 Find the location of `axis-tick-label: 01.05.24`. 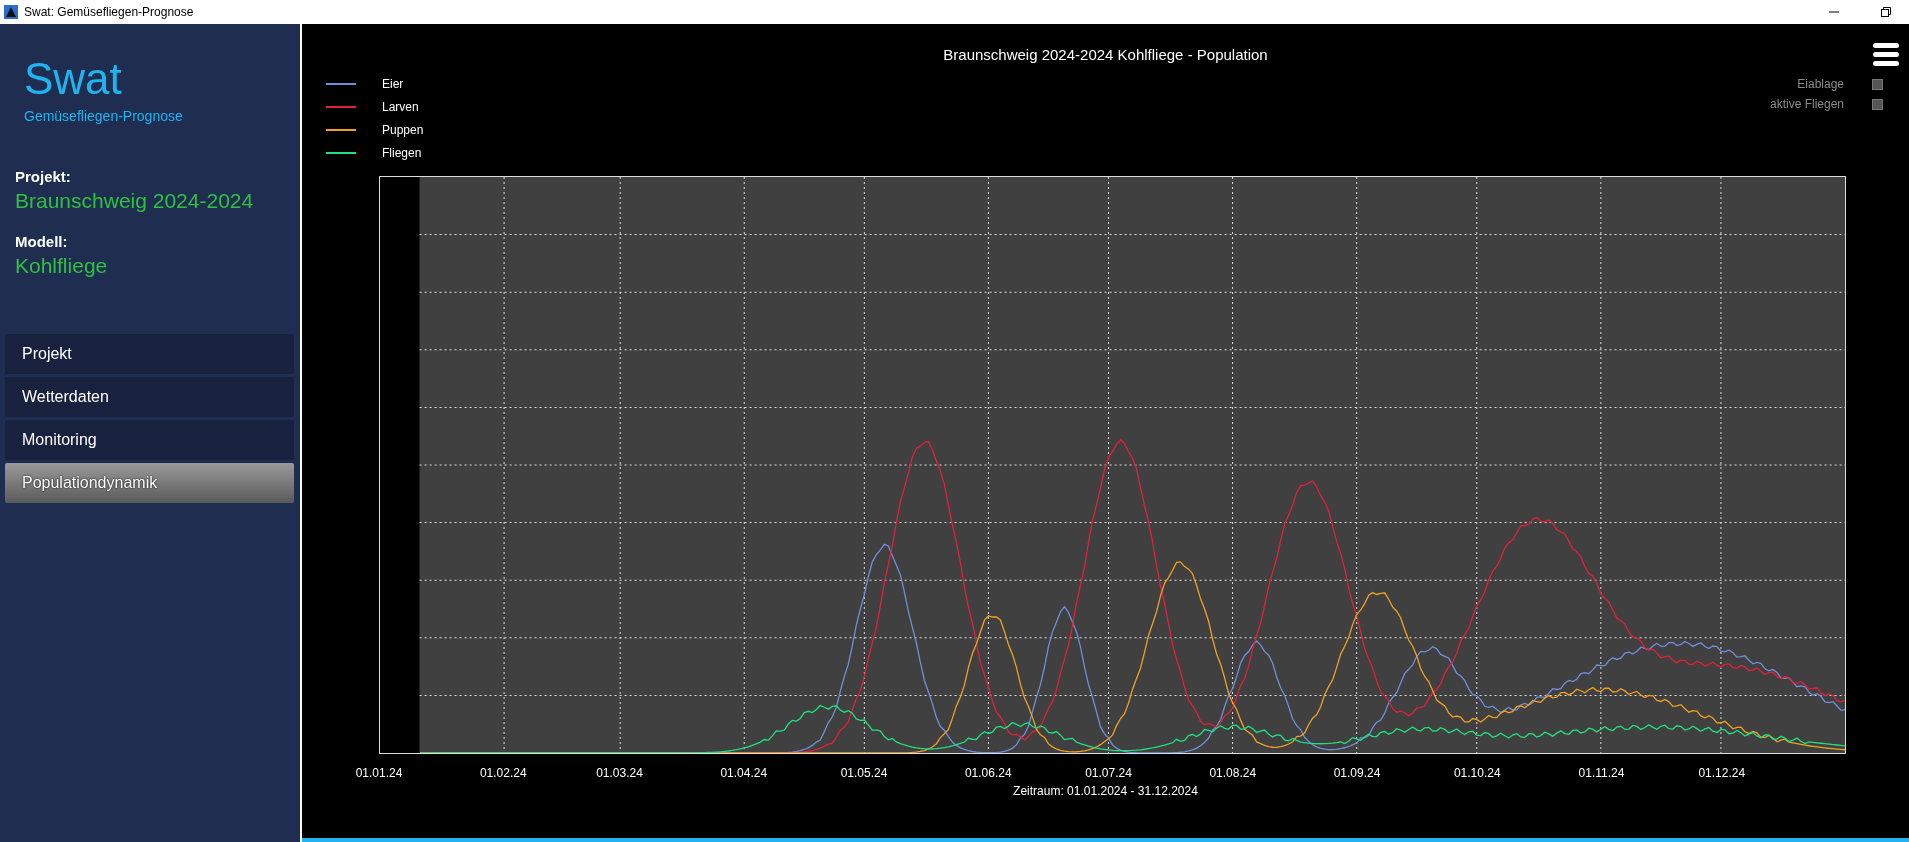

axis-tick-label: 01.05.24 is located at coordinates (864, 773).